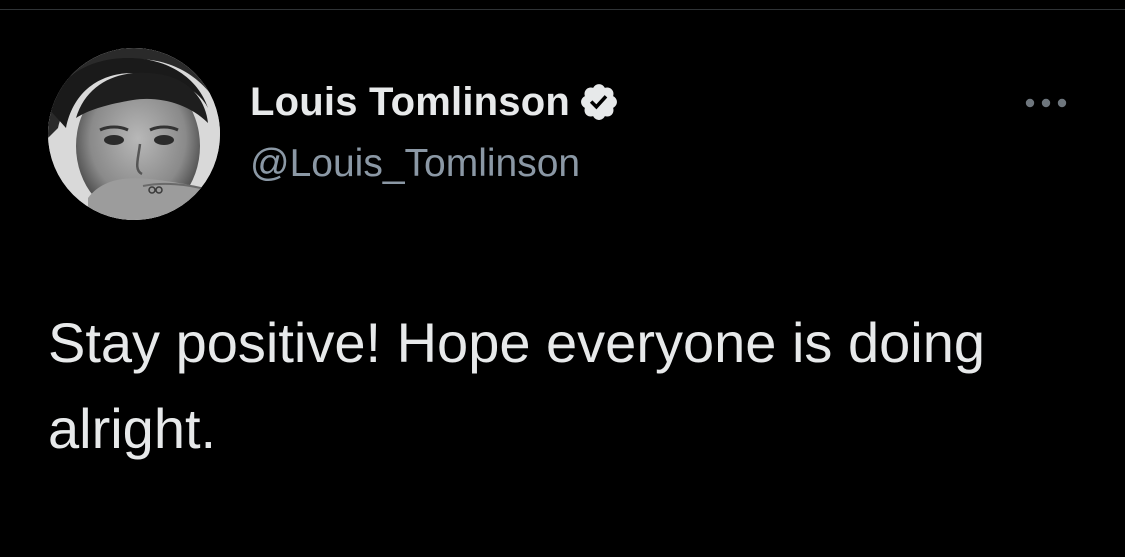 This screenshot has width=1125, height=557. What do you see at coordinates (410, 102) in the screenshot?
I see `author-display-name: Louis Tomlinson` at bounding box center [410, 102].